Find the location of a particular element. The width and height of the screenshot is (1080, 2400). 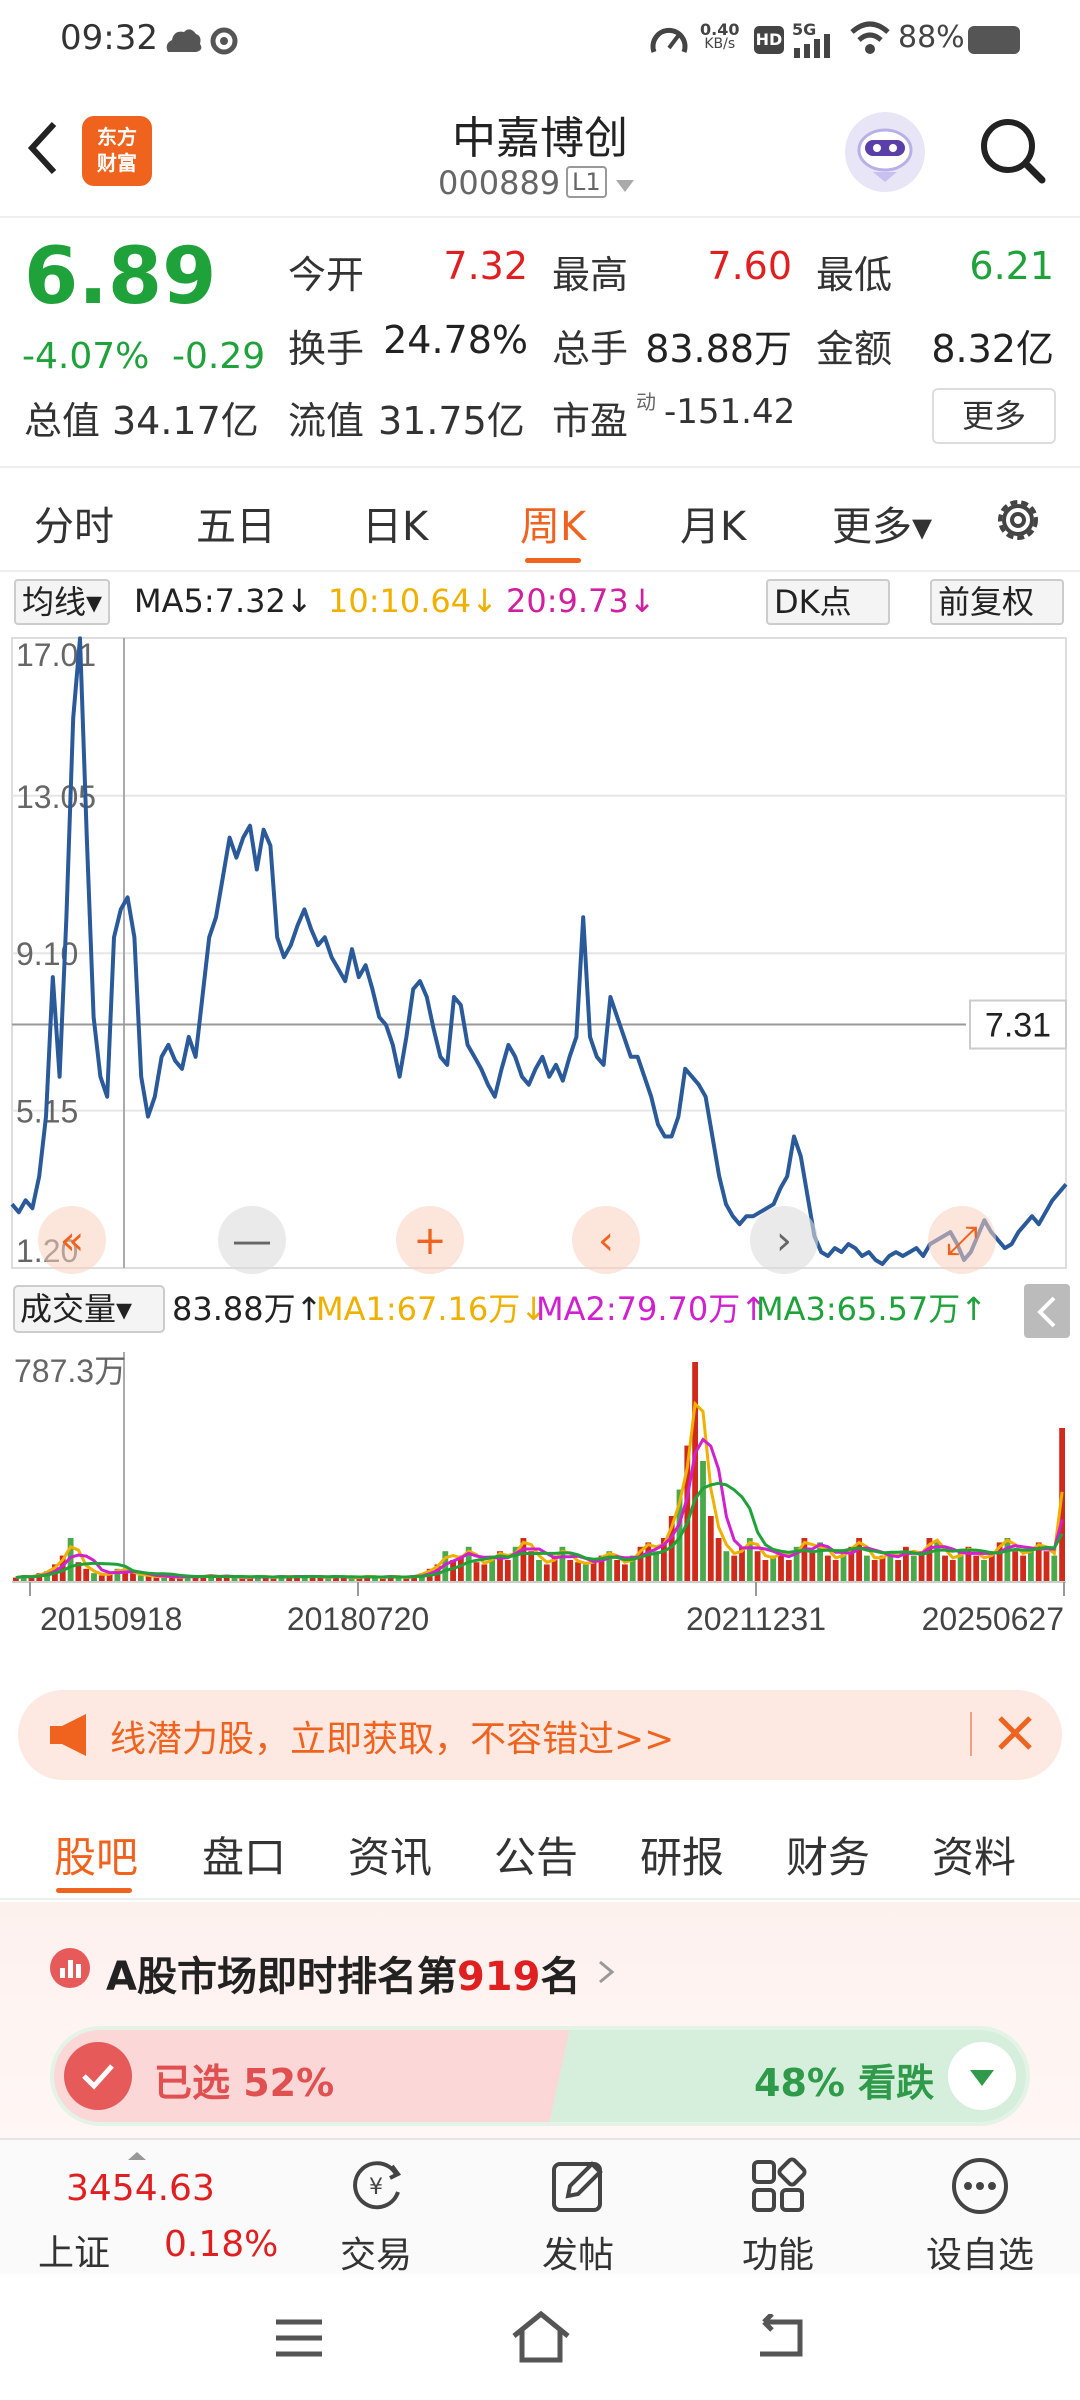

rank-chart-icon is located at coordinates (70, 1968).